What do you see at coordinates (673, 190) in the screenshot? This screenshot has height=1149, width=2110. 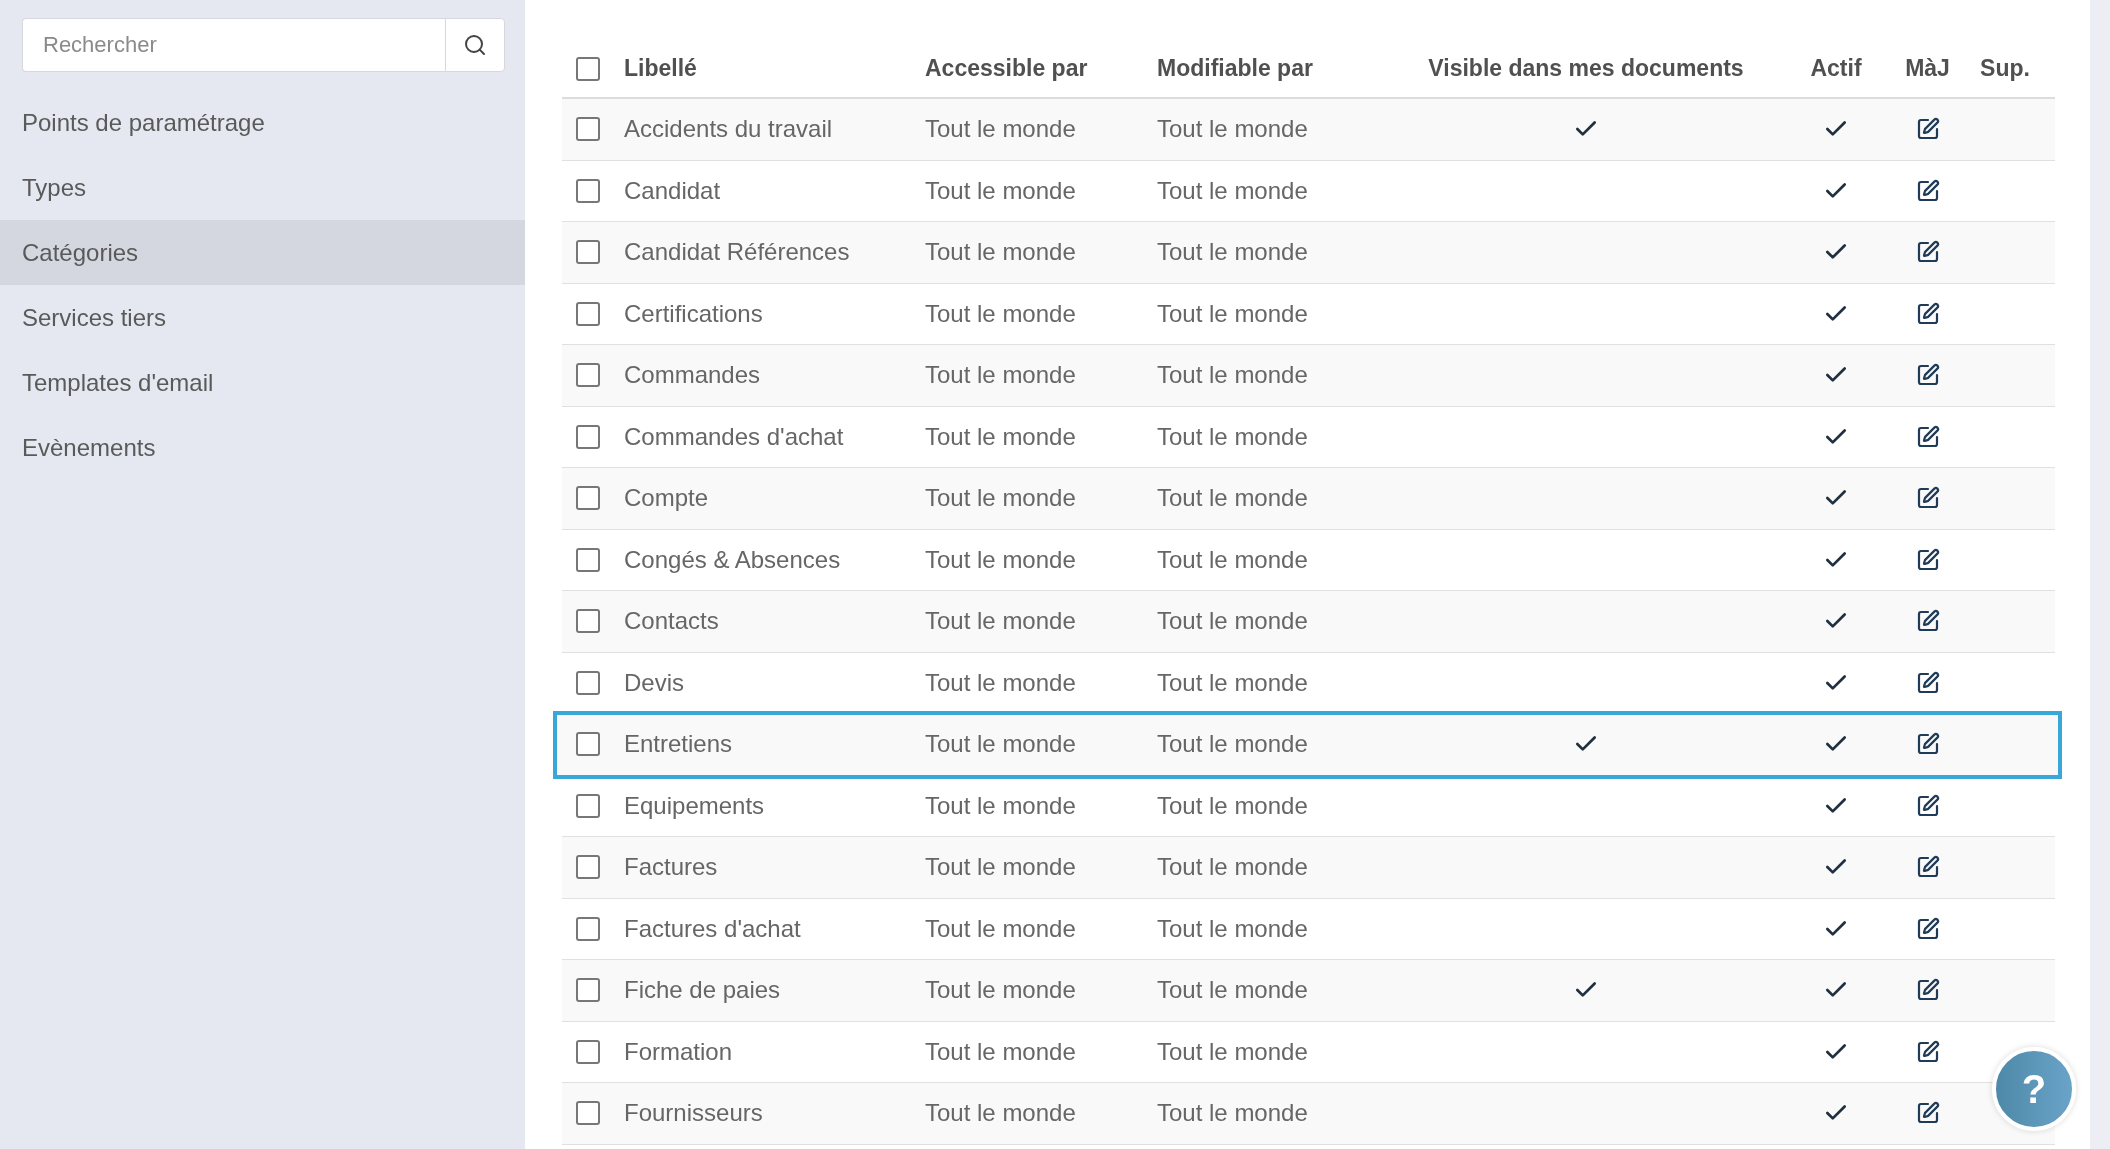 I see `table-cell-text: Candidat` at bounding box center [673, 190].